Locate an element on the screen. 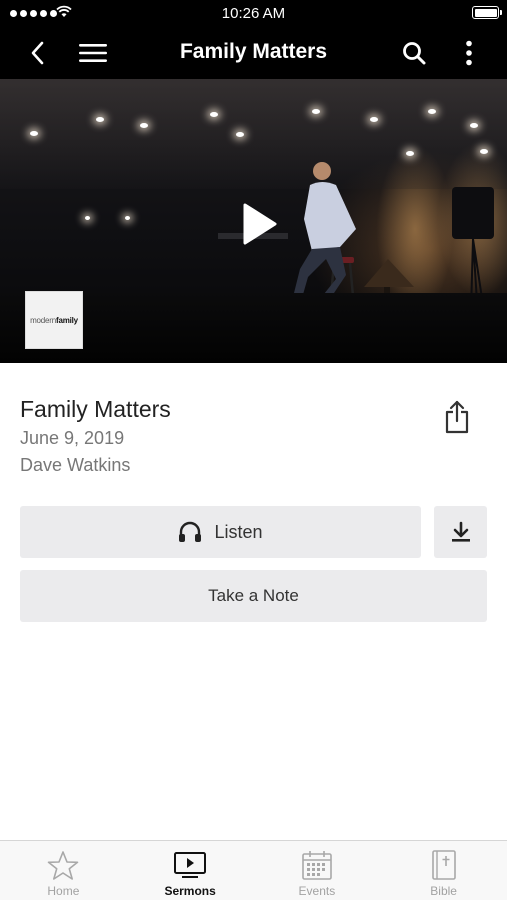  page-title: Family Matters is located at coordinates (253, 51).